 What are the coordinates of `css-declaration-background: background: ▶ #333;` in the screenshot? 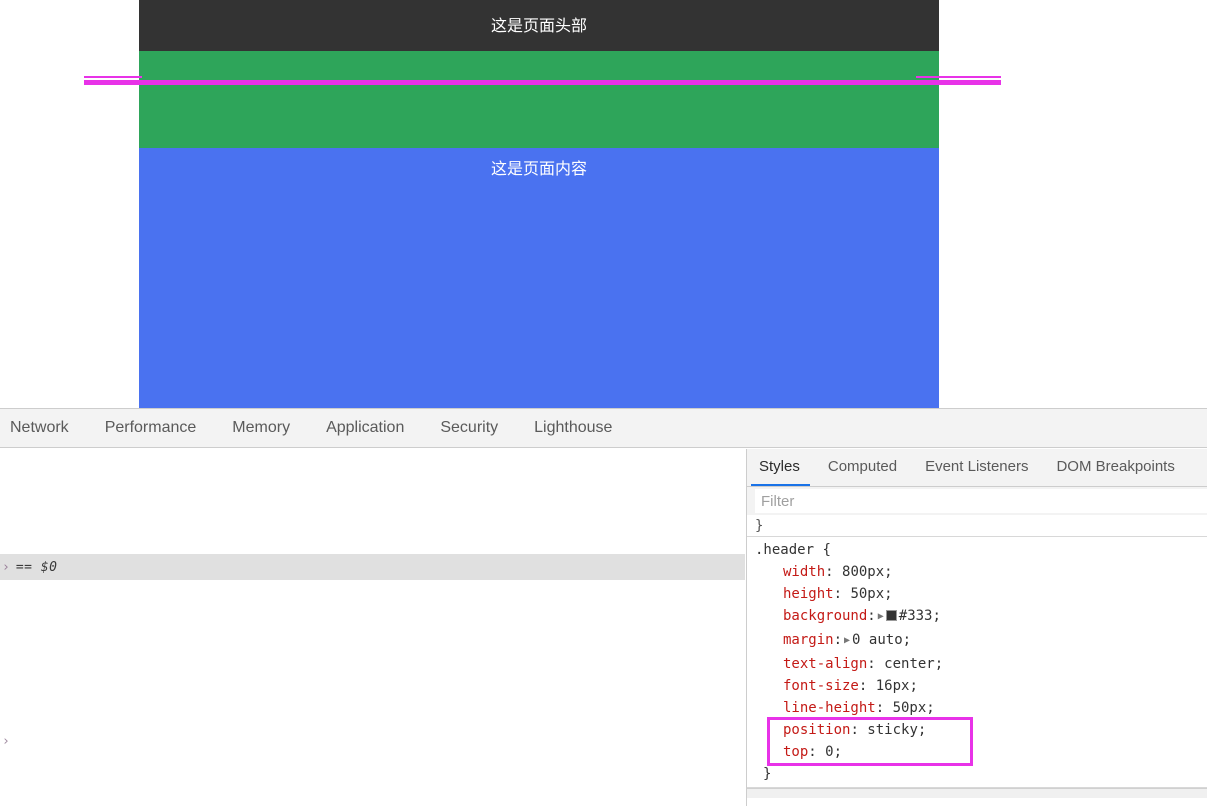 It's located at (981, 617).